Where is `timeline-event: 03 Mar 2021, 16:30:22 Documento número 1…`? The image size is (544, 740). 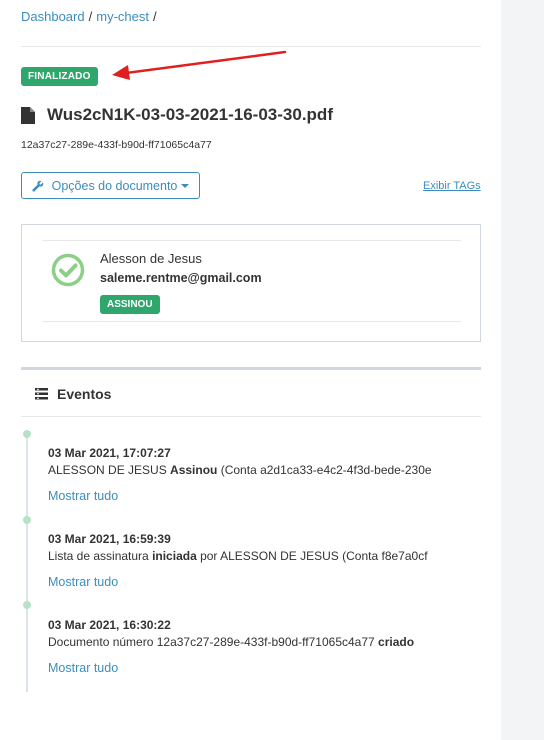 timeline-event: 03 Mar 2021, 16:30:22 Documento número 1… is located at coordinates (252, 646).